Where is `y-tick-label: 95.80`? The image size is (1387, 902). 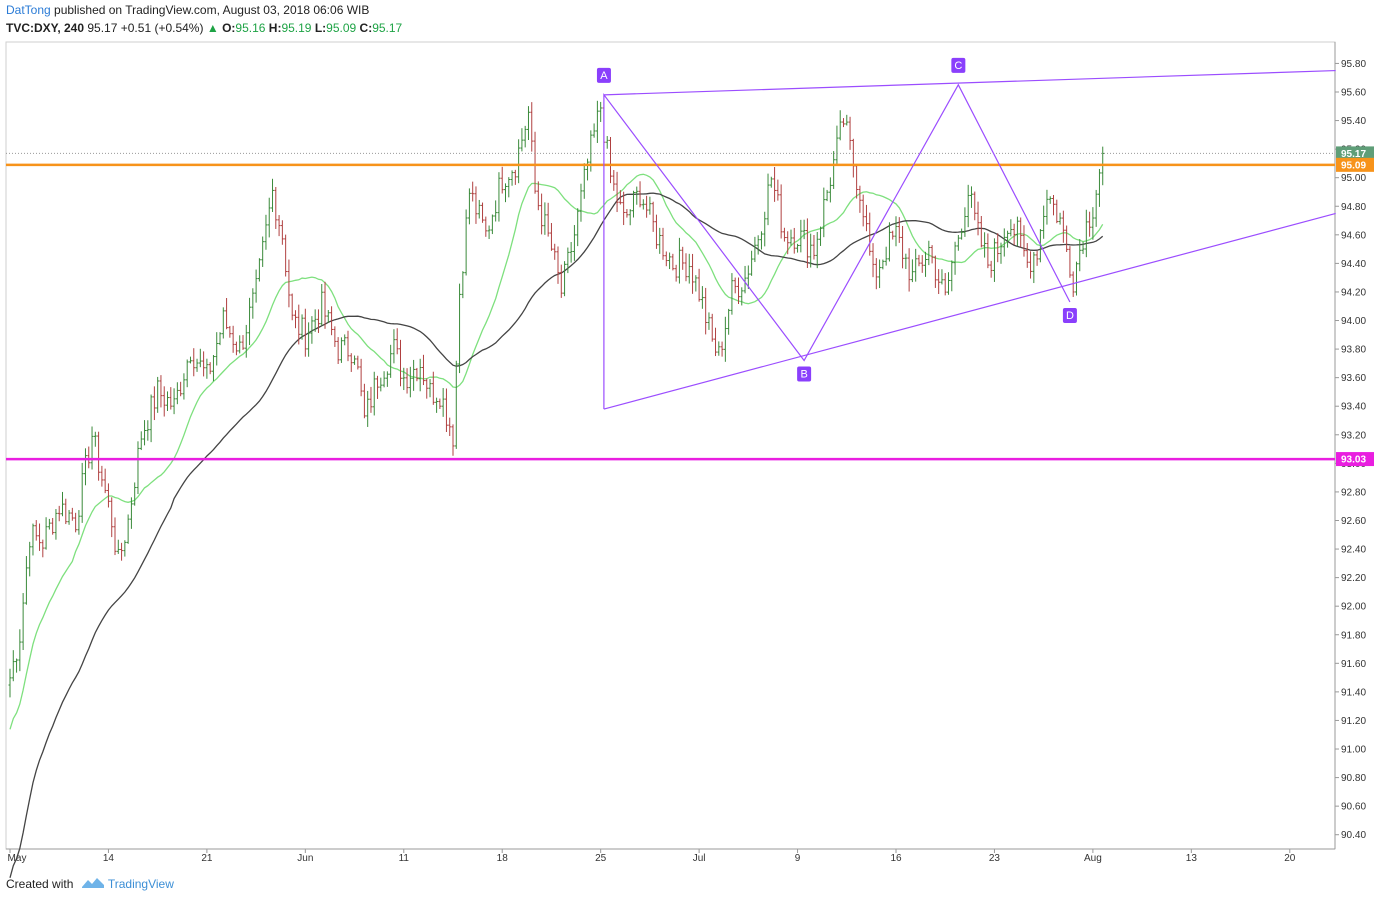
y-tick-label: 95.80 is located at coordinates (1353, 64).